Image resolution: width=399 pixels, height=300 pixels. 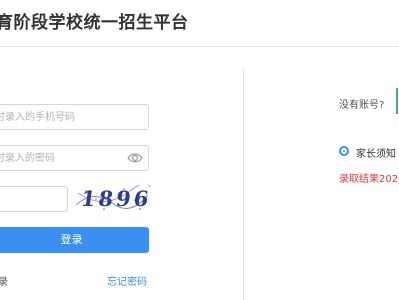 What do you see at coordinates (344, 151) in the screenshot?
I see `radio-icon` at bounding box center [344, 151].